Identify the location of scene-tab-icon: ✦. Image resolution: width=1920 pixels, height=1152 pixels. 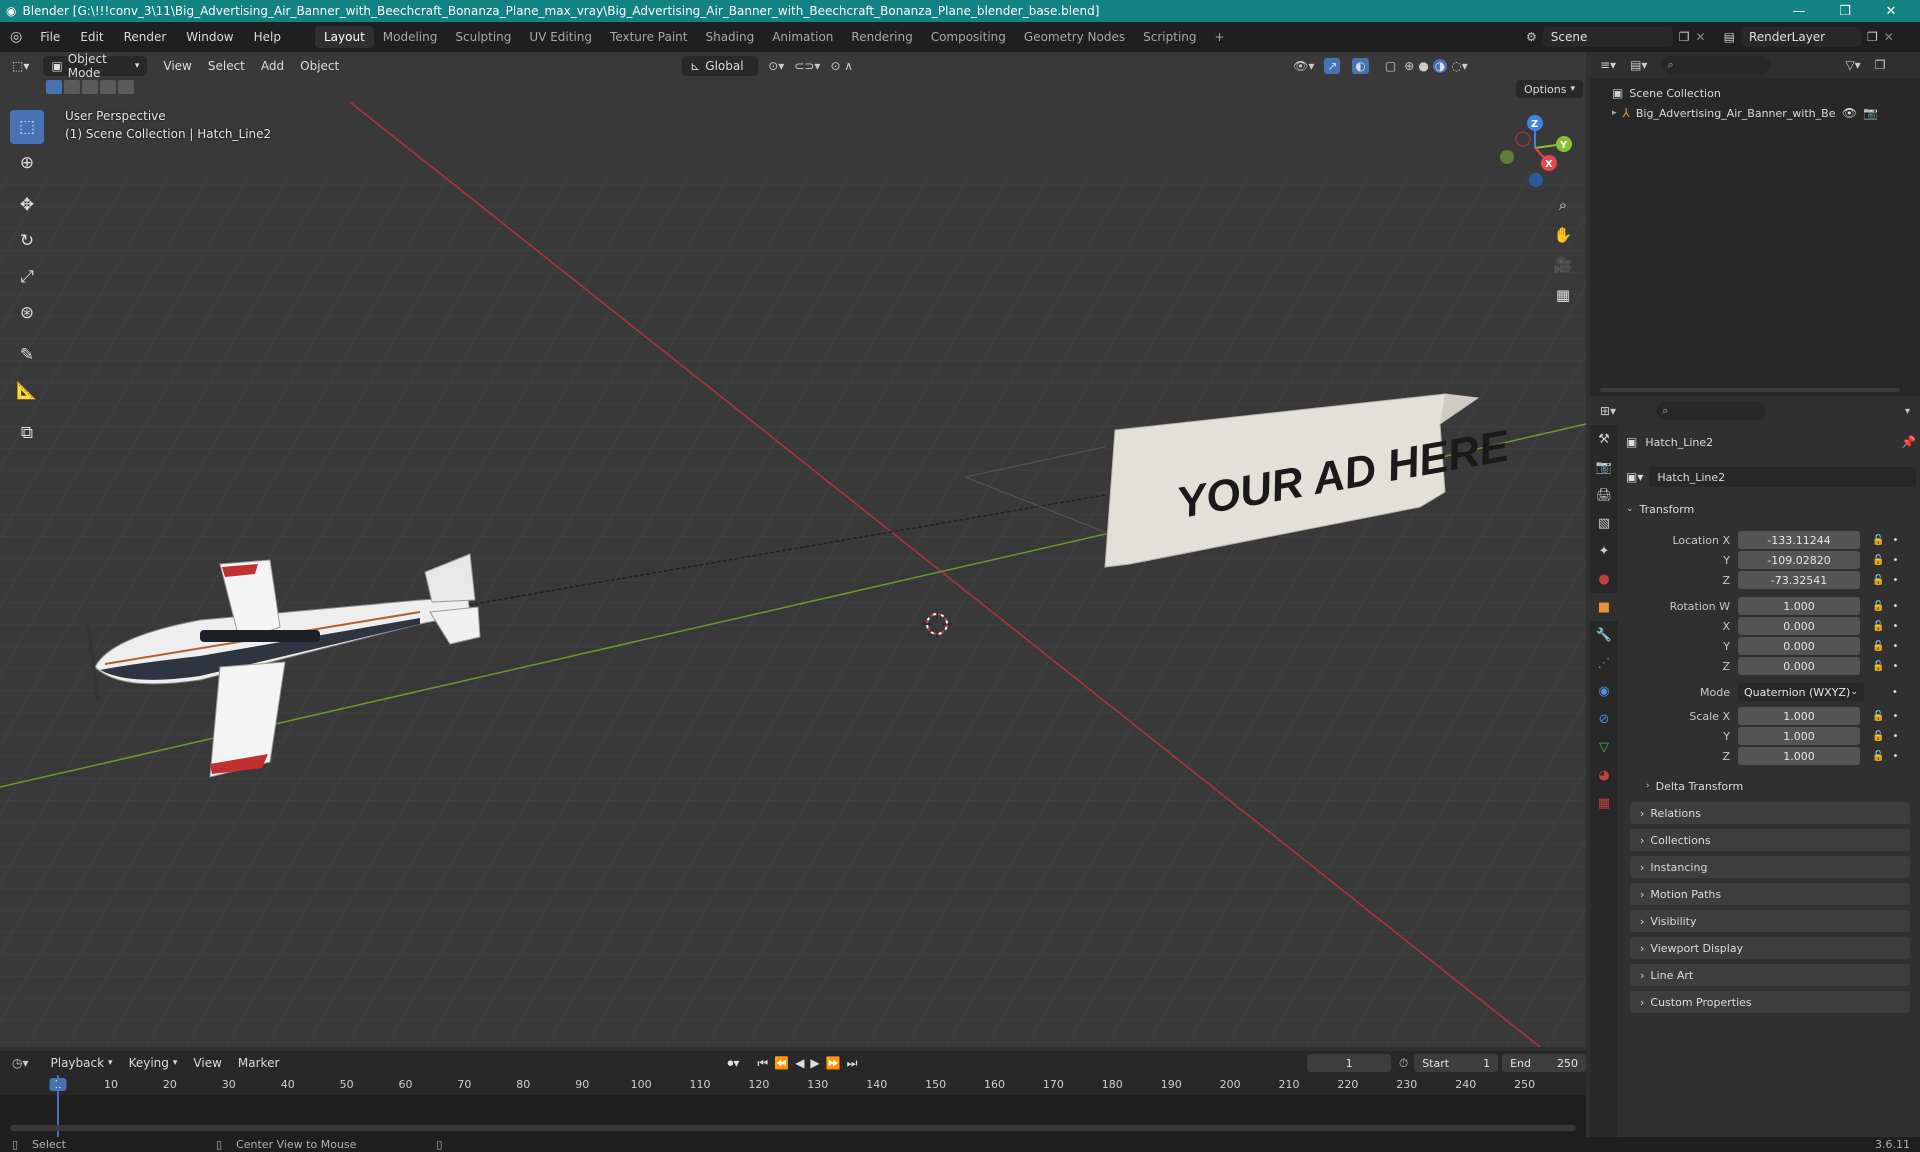
(1604, 551).